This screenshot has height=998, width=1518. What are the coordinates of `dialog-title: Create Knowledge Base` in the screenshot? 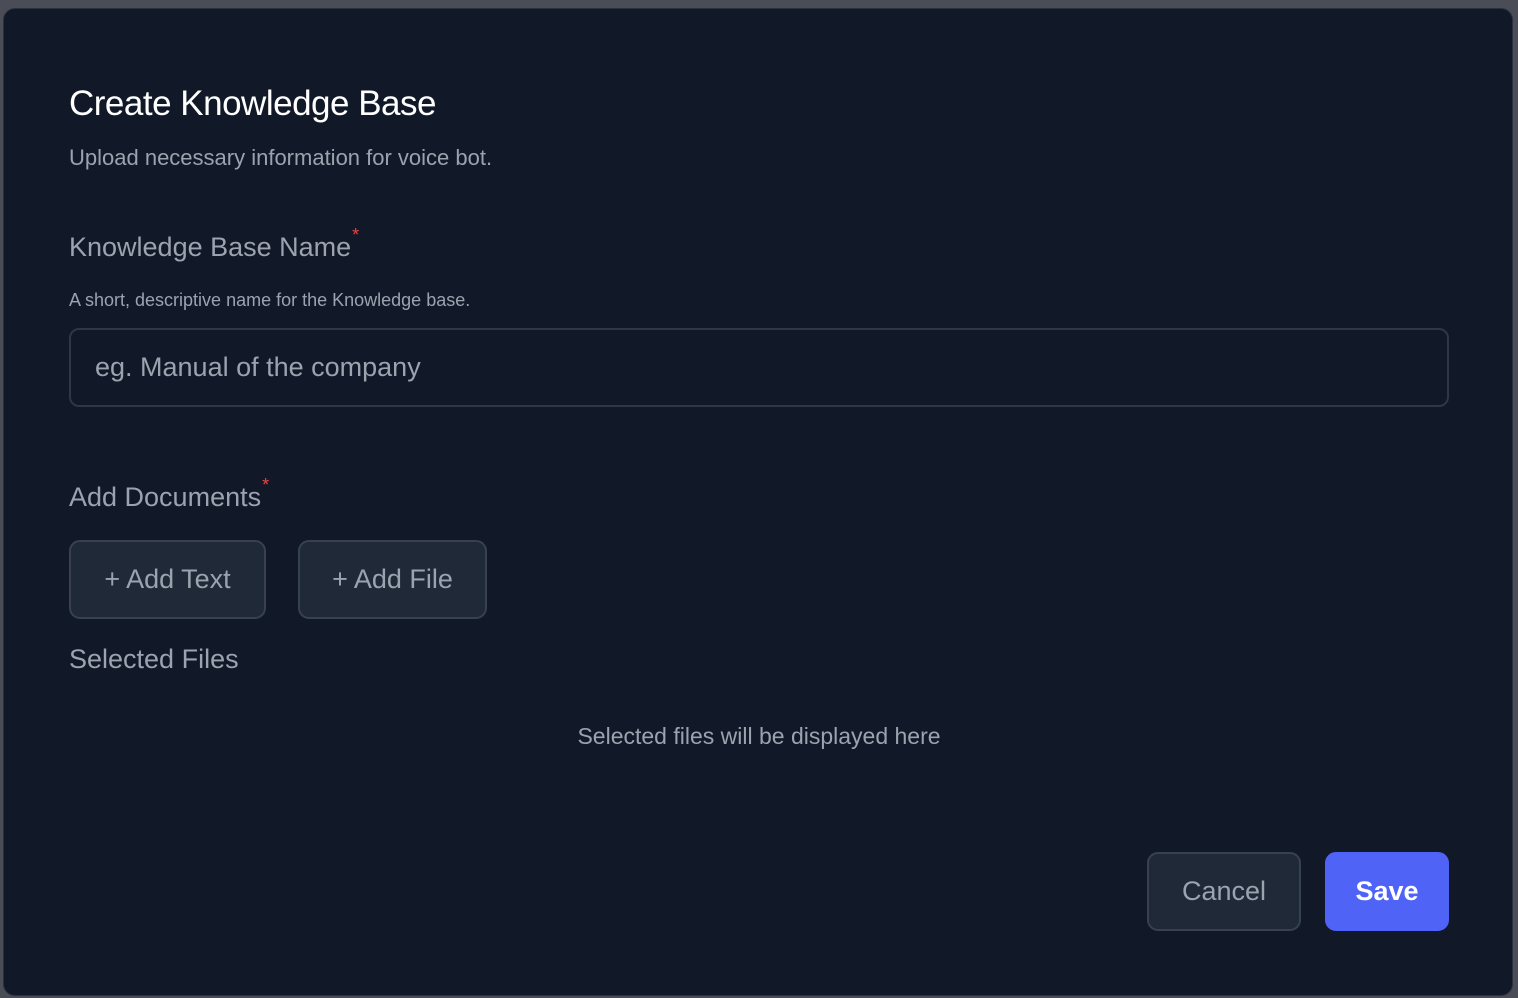 It's located at (252, 103).